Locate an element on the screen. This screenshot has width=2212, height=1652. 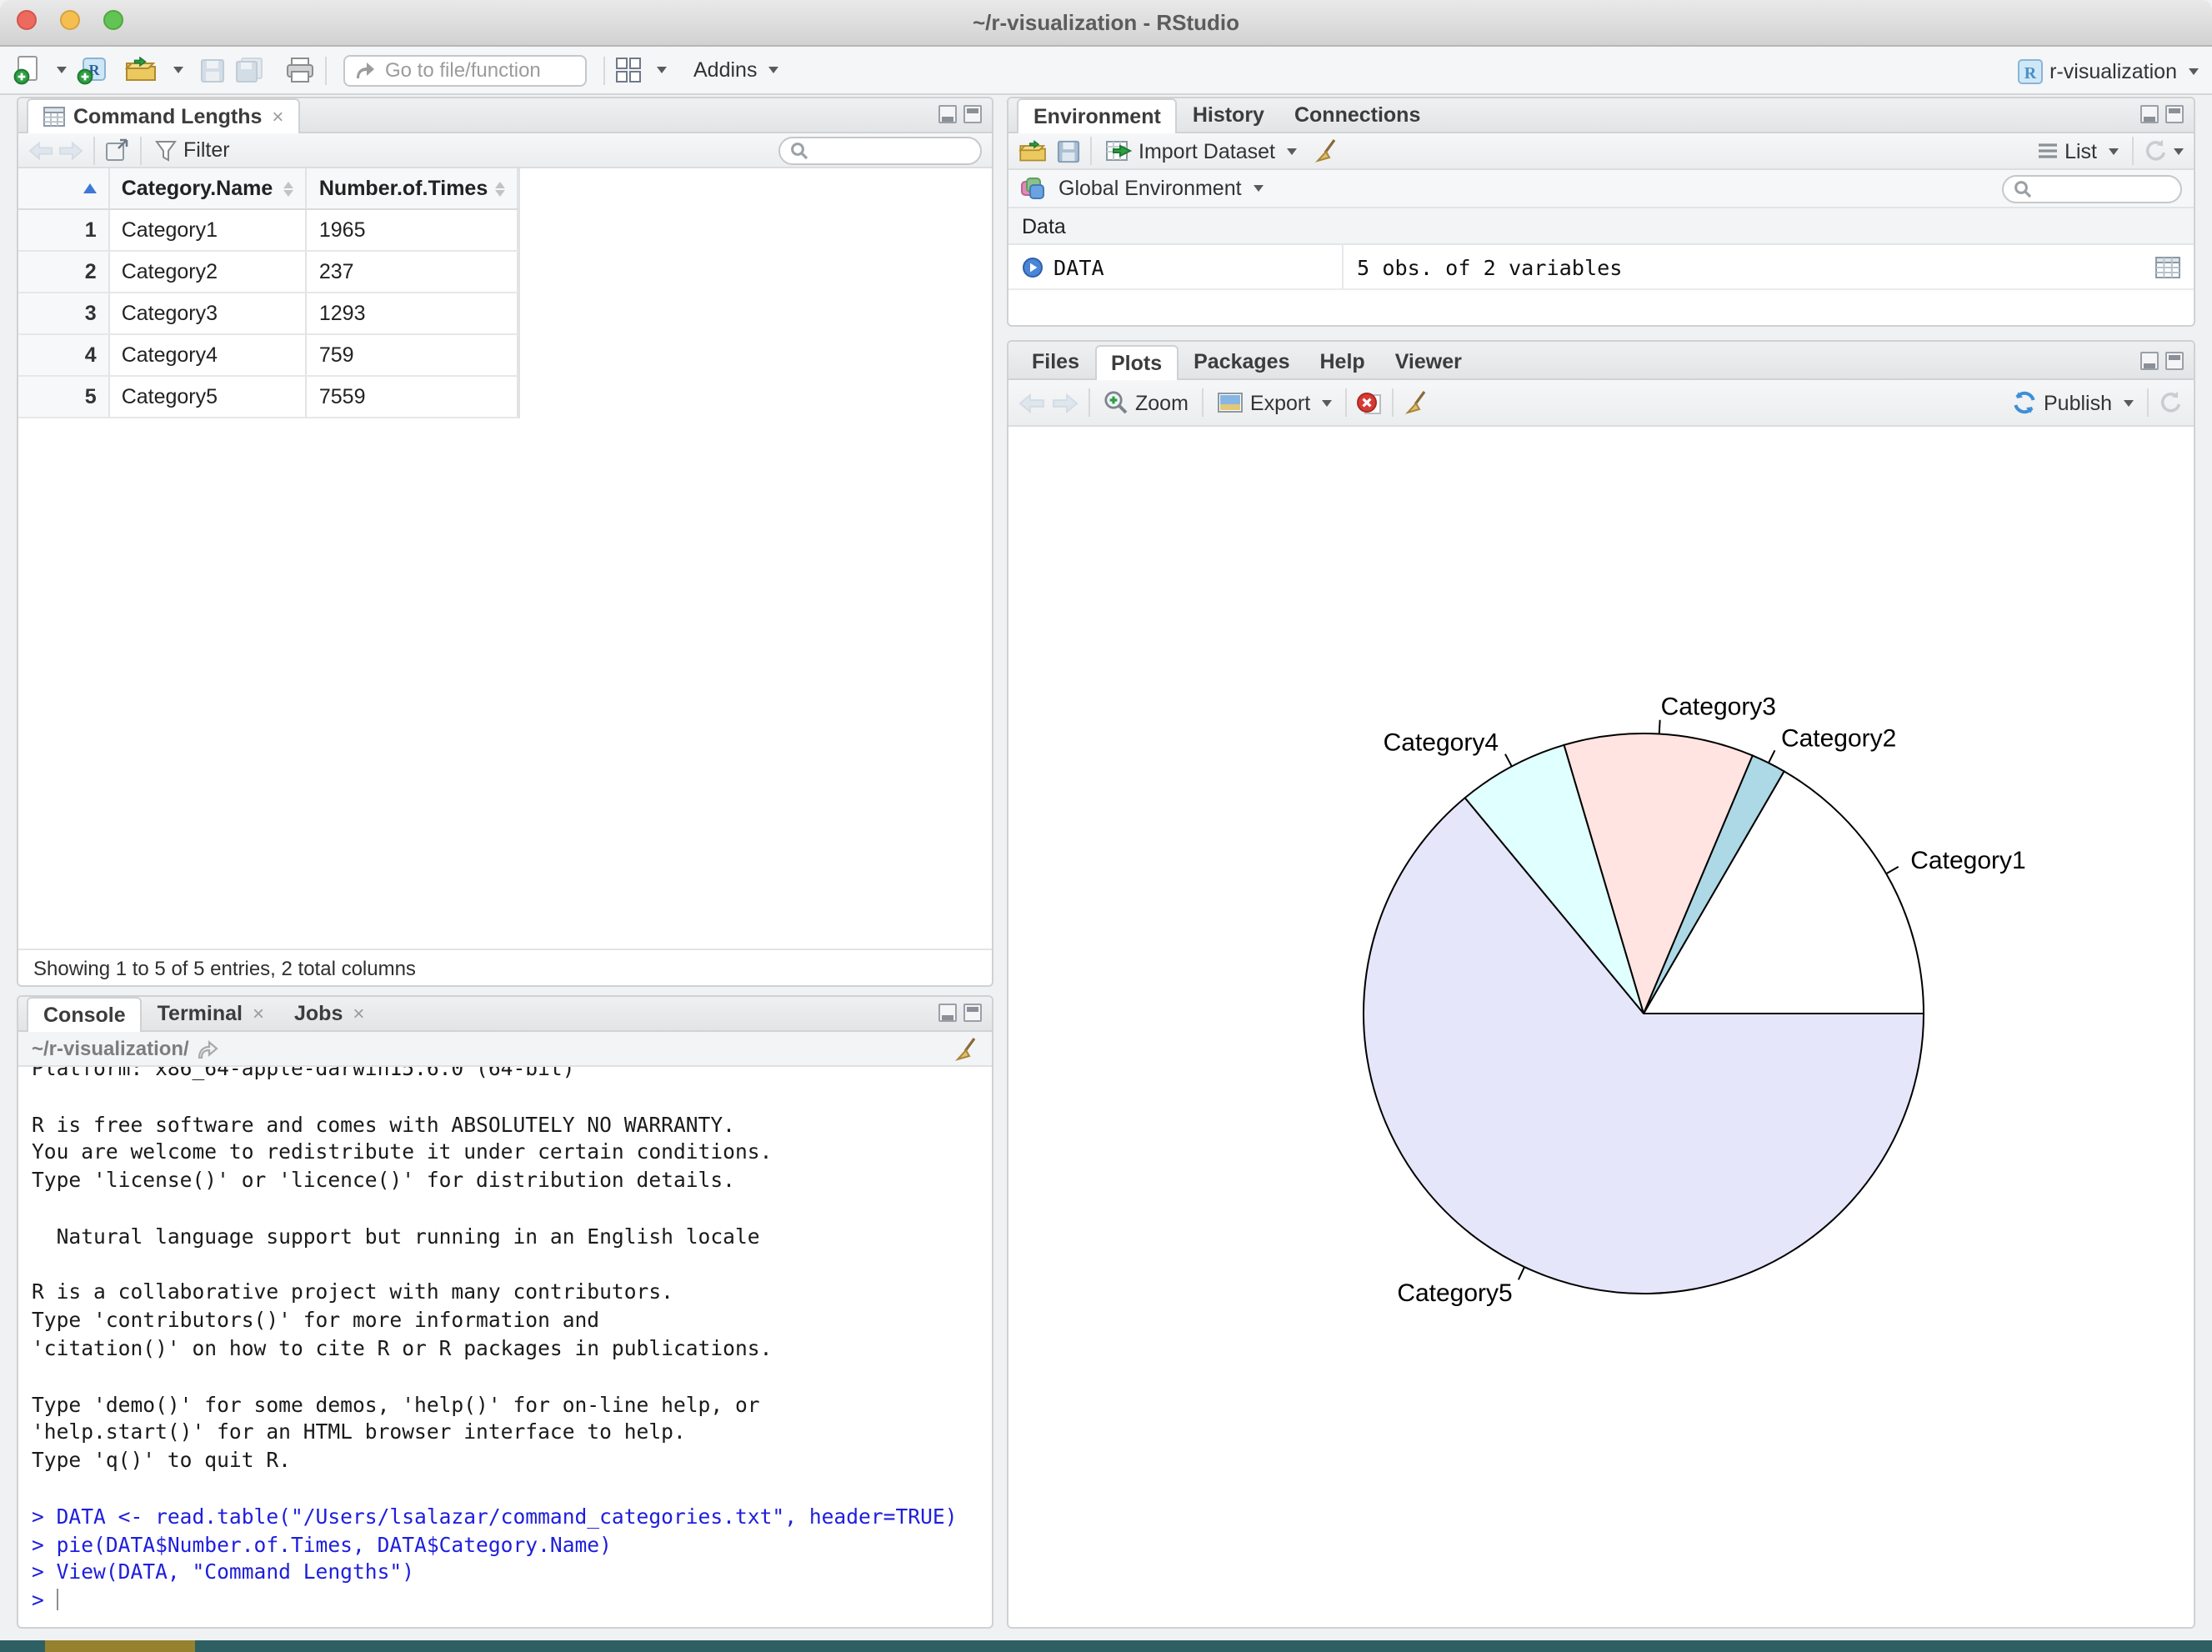
plots-toolbar: Zoom Export Publish is located at coordinates (1601, 403).